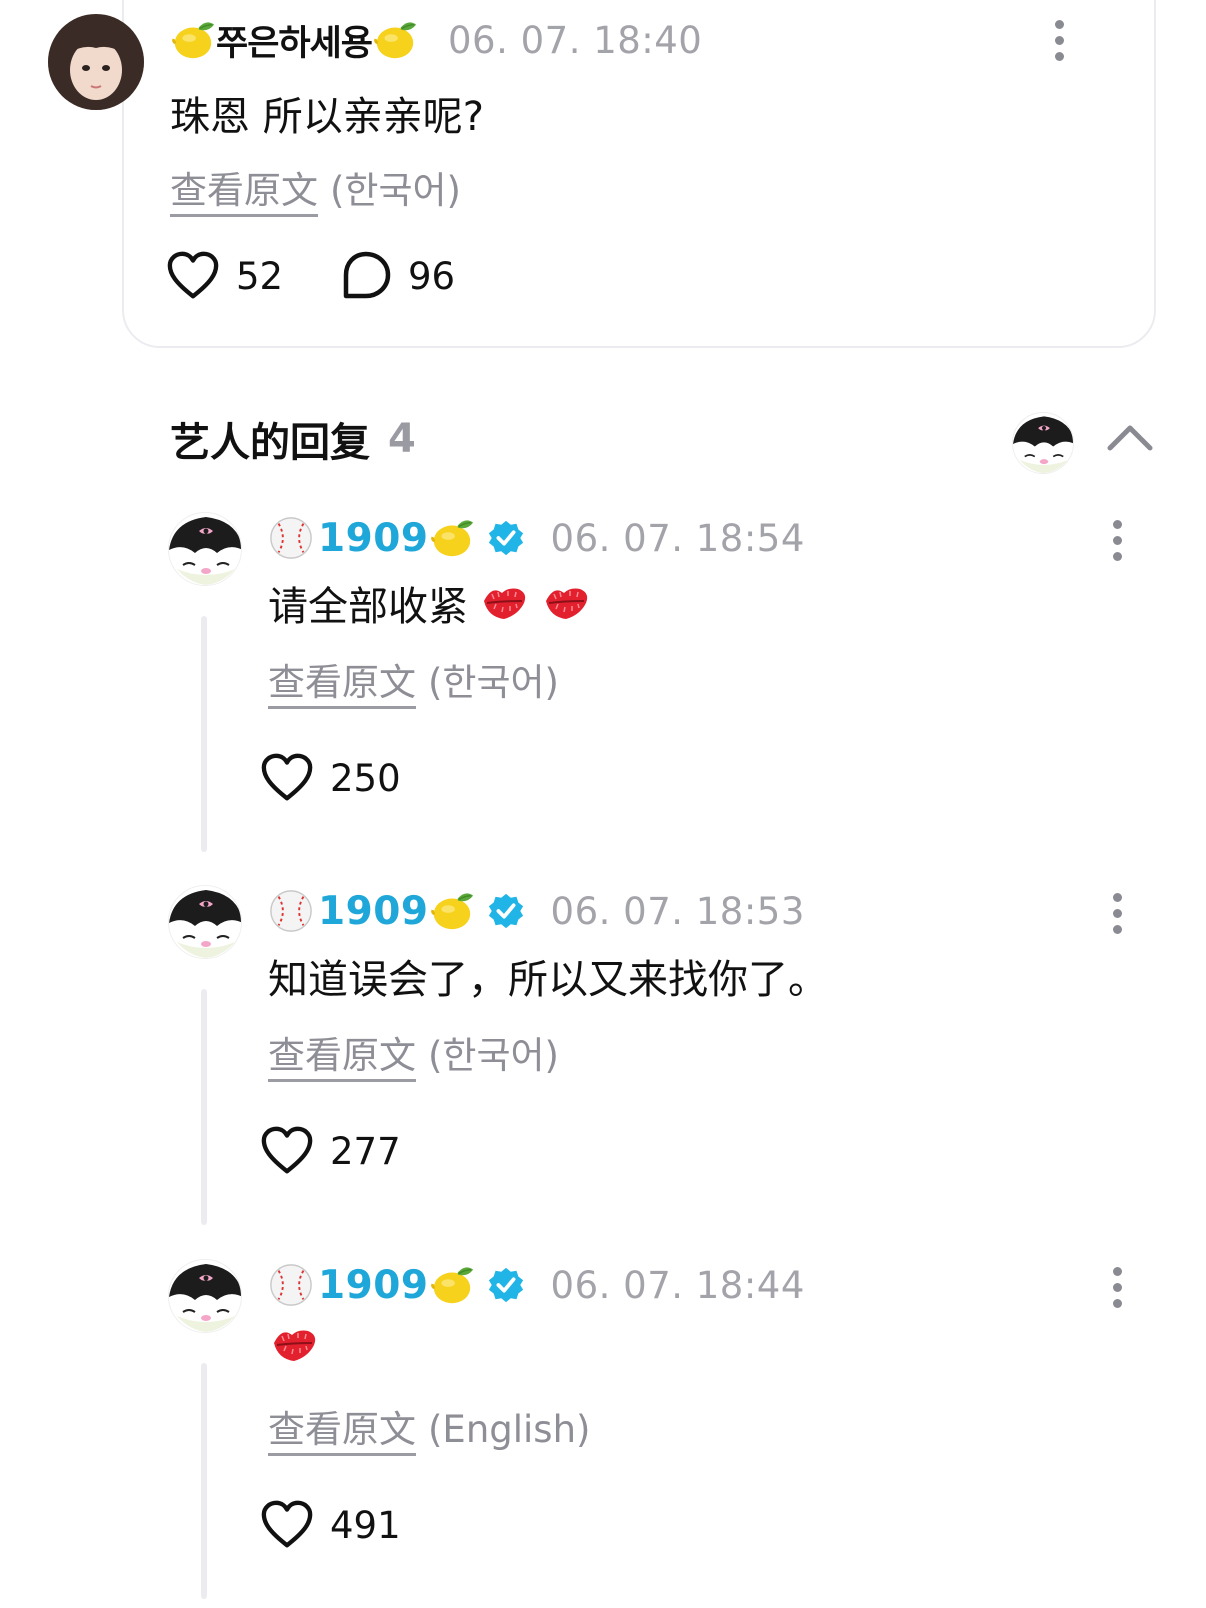 The width and height of the screenshot is (1206, 1608). I want to click on reply-message: 请全部收紧, so click(430, 603).